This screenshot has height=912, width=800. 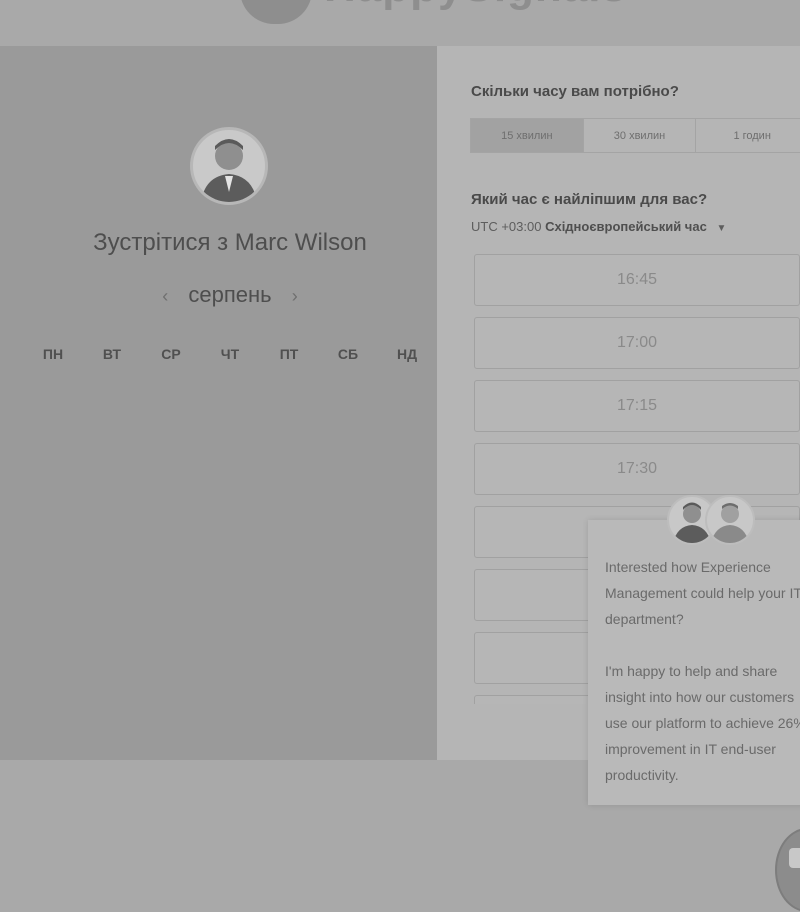 I want to click on duration-question: Скільки часу вам потрібно?, so click(x=575, y=91).